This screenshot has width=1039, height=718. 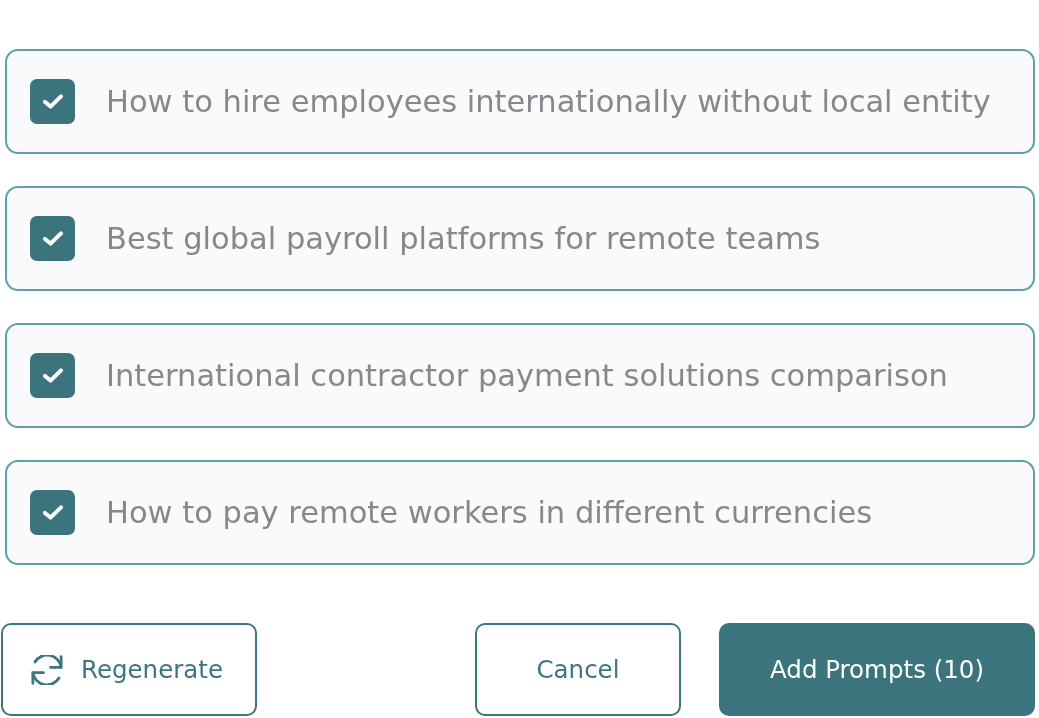 I want to click on prompt-option: How to pay remote workers in different currencies, so click(x=520, y=512).